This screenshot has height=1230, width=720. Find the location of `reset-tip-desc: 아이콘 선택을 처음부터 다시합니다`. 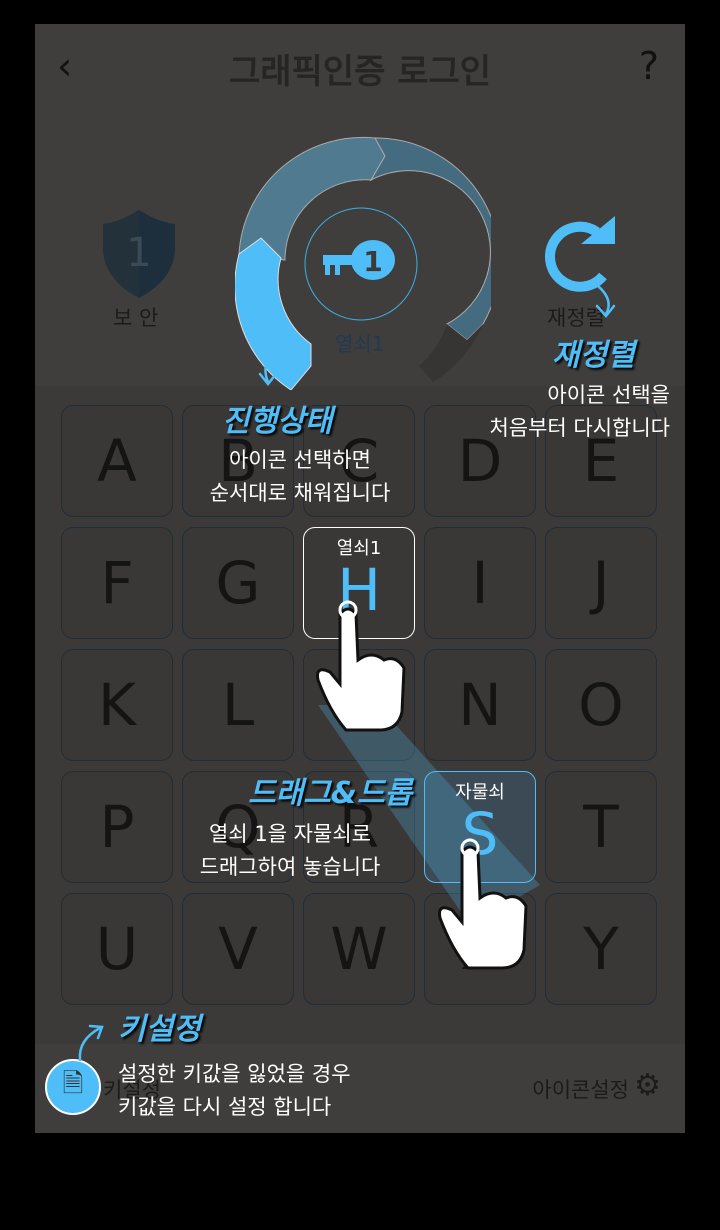

reset-tip-desc: 아이콘 선택을 처음부터 다시합니다 is located at coordinates (579, 411).